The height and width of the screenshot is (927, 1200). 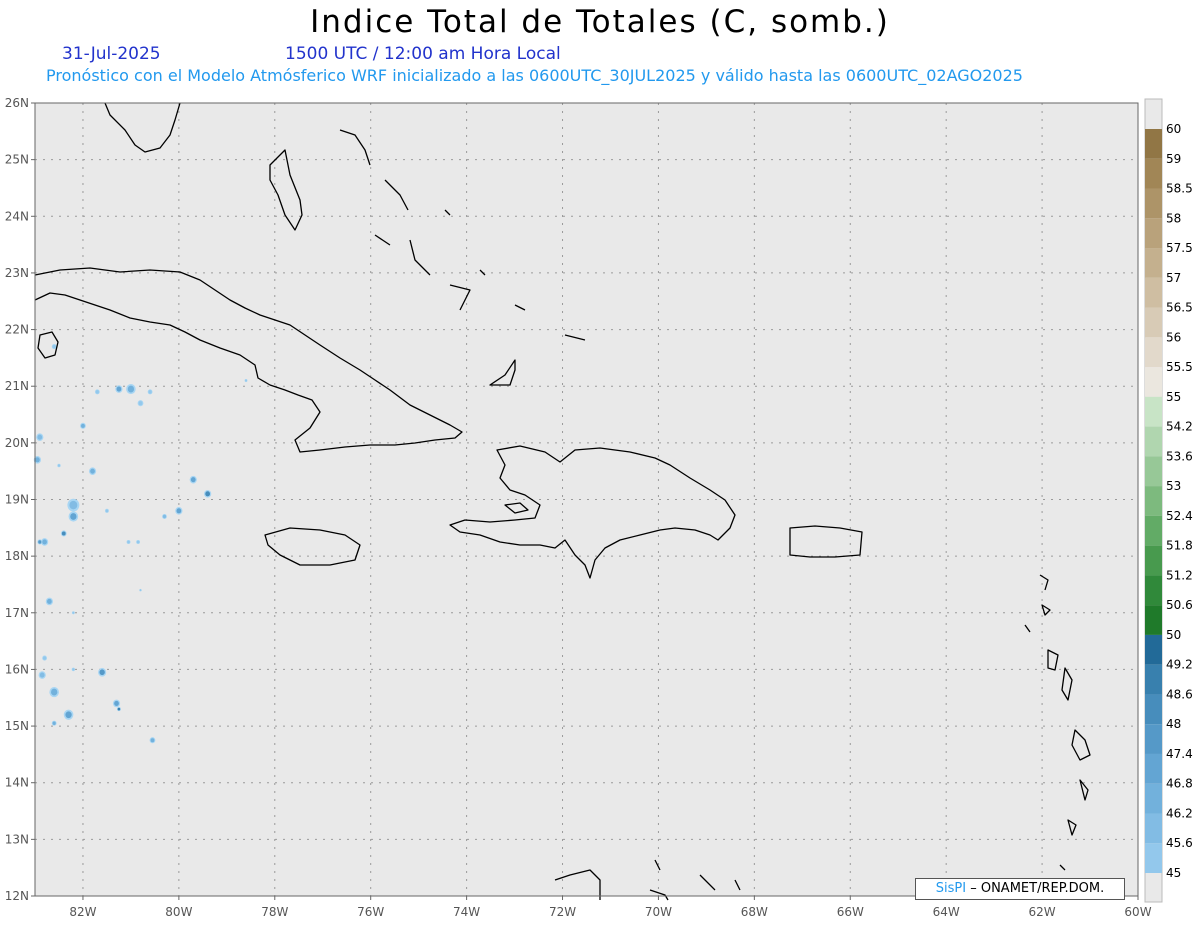 I want to click on colorbar-label: 48, so click(x=1173, y=724).